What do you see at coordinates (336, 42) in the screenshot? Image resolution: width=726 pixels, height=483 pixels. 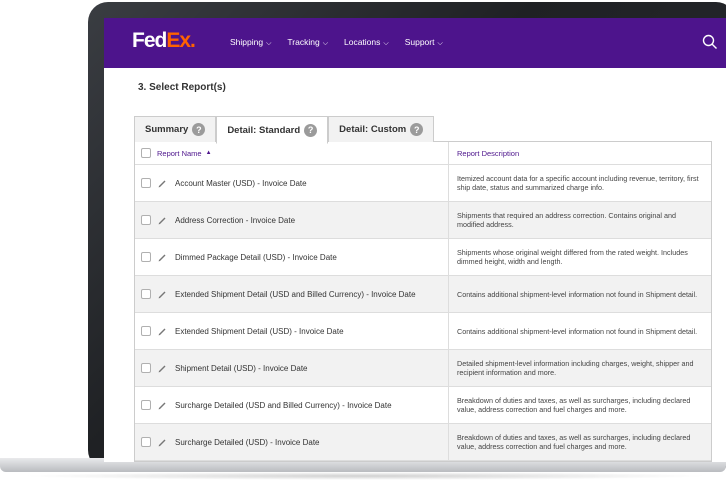 I see `nav-menu: Shipping ⌵ Tracking ⌵ Locations ⌵ Support ⌵` at bounding box center [336, 42].